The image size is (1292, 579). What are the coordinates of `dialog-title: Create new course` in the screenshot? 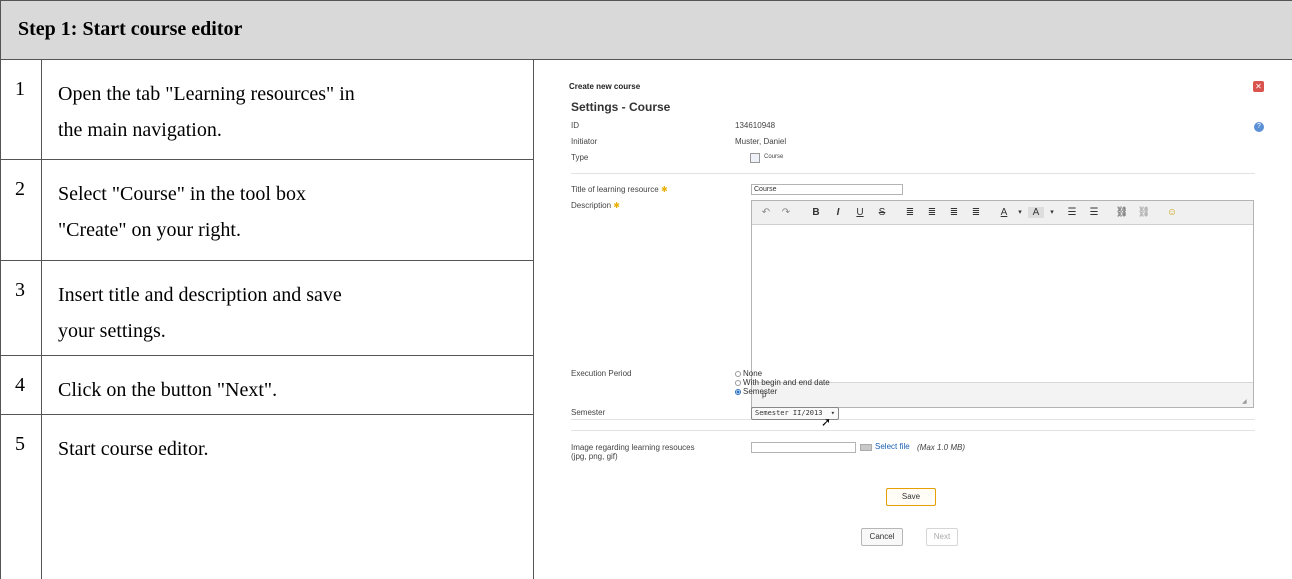 It's located at (605, 86).